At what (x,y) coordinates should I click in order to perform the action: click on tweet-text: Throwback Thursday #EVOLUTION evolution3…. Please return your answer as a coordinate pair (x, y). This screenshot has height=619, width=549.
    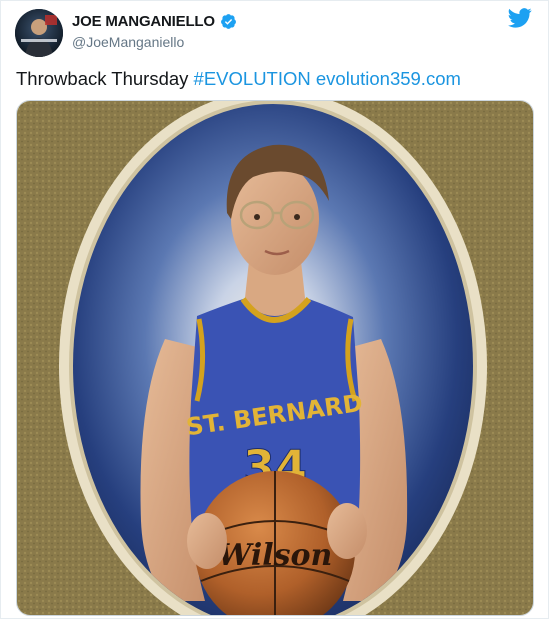
    Looking at the image, I should click on (238, 79).